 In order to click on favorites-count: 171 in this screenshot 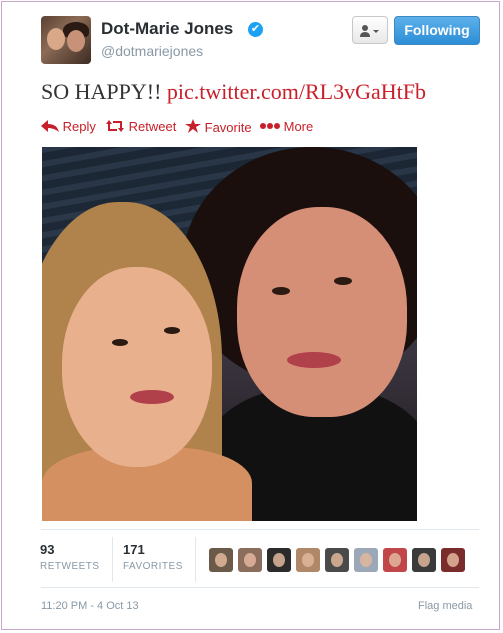, I will do `click(134, 549)`.